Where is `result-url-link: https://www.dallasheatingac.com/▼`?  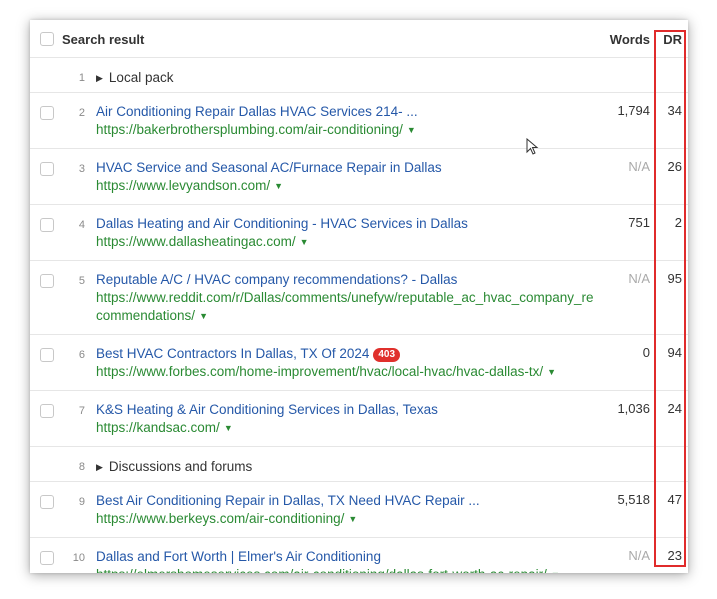 result-url-link: https://www.dallasheatingac.com/▼ is located at coordinates (347, 242).